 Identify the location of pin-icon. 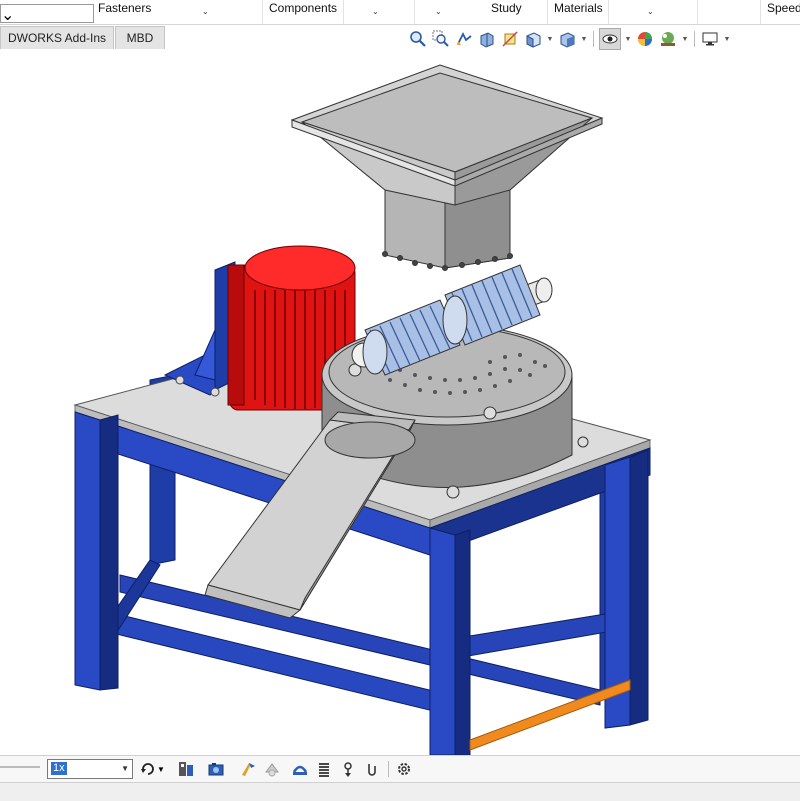
(272, 769).